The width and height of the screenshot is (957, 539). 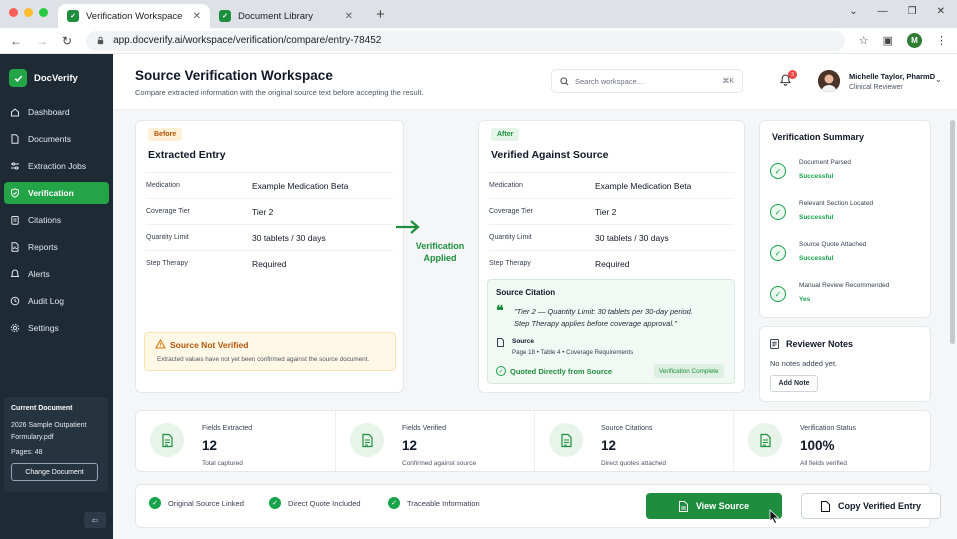 What do you see at coordinates (647, 81) in the screenshot?
I see `search-input: Search workspace... ⌘K` at bounding box center [647, 81].